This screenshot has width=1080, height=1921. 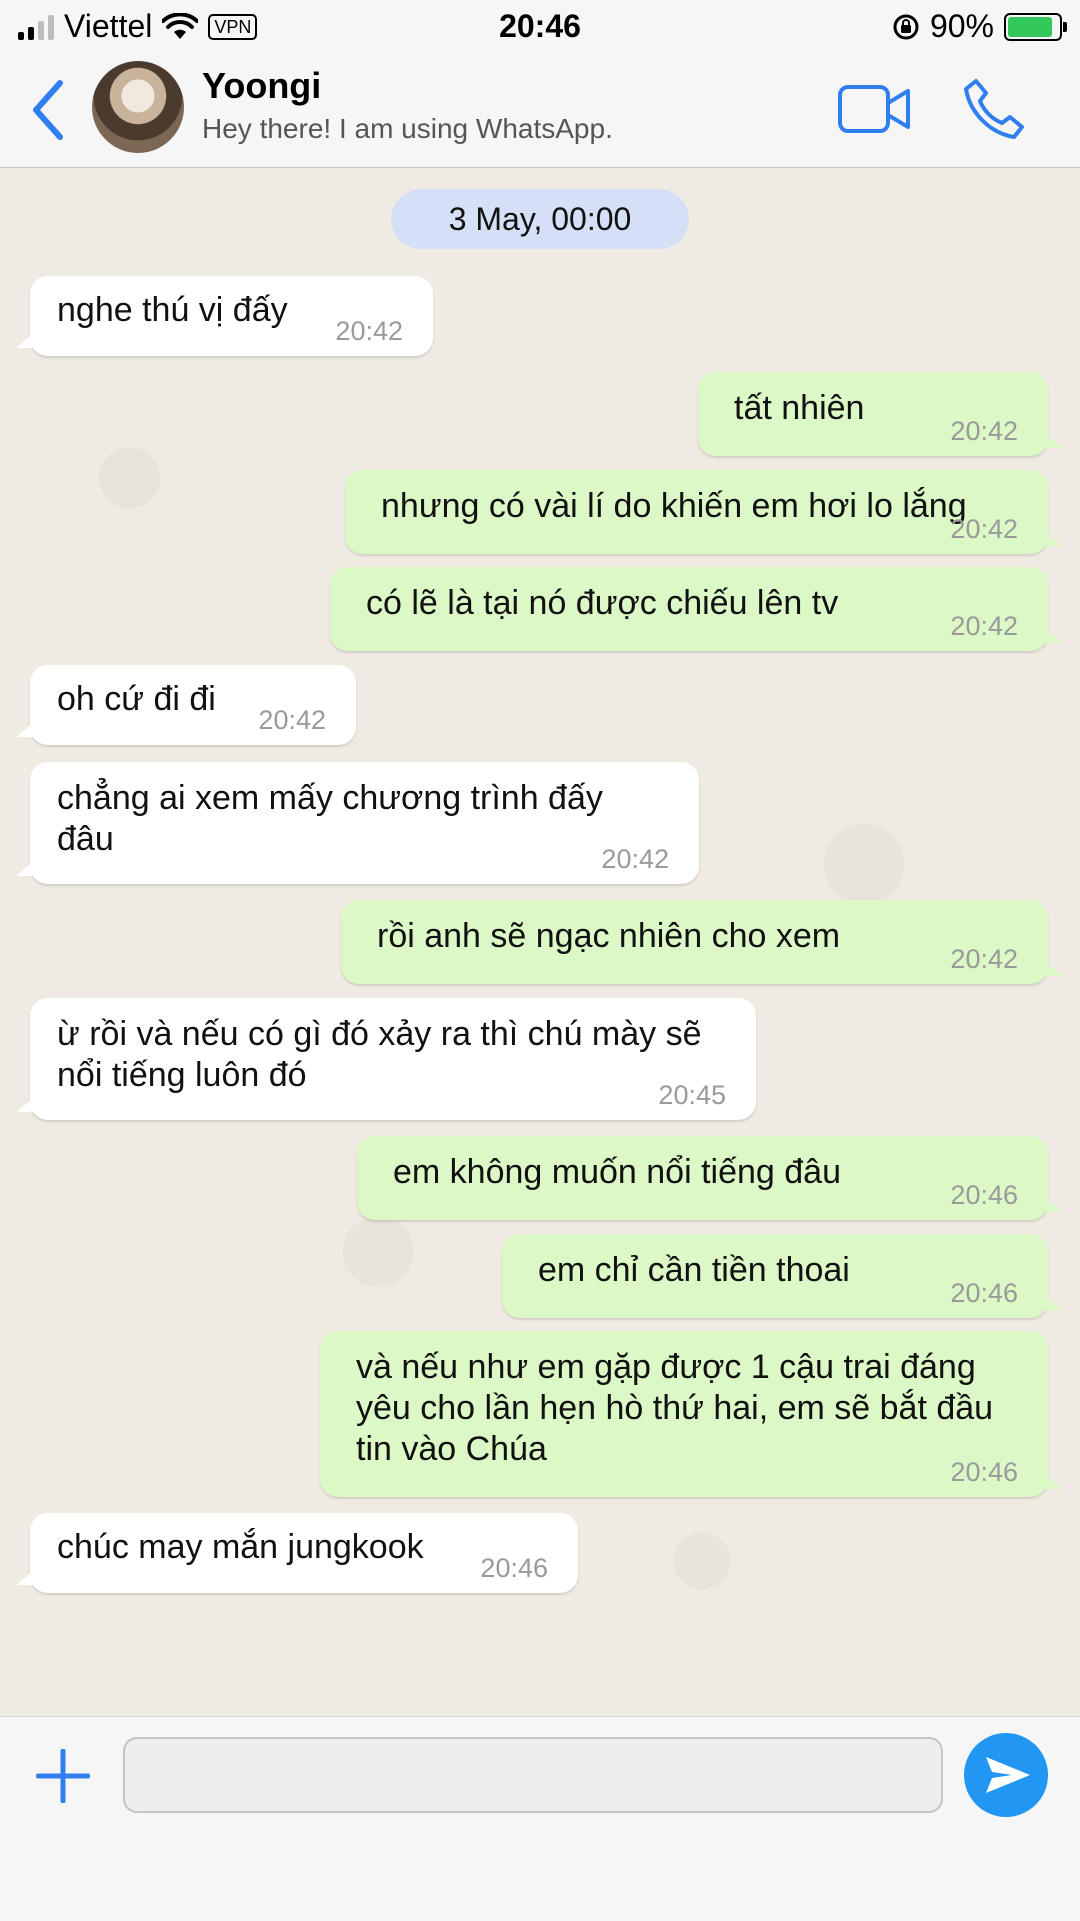 I want to click on phone-call-icon, so click(x=993, y=109).